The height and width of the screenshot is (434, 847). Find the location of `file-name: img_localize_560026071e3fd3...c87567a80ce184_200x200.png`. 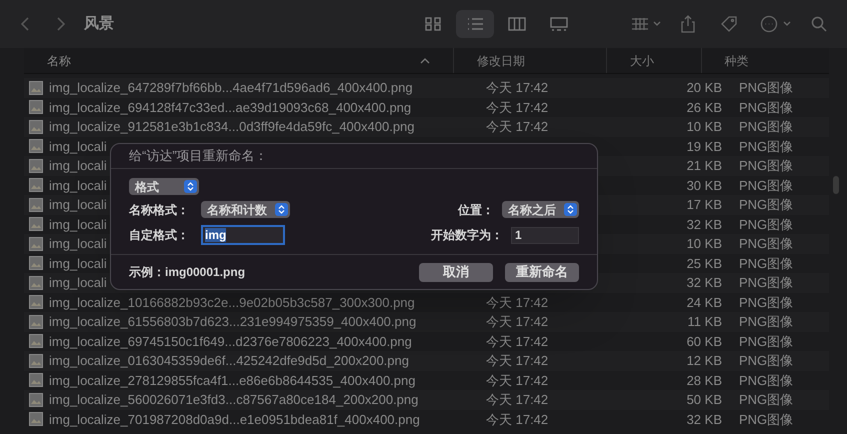

file-name: img_localize_560026071e3fd3...c87567a80ce184_200x200.png is located at coordinates (233, 400).